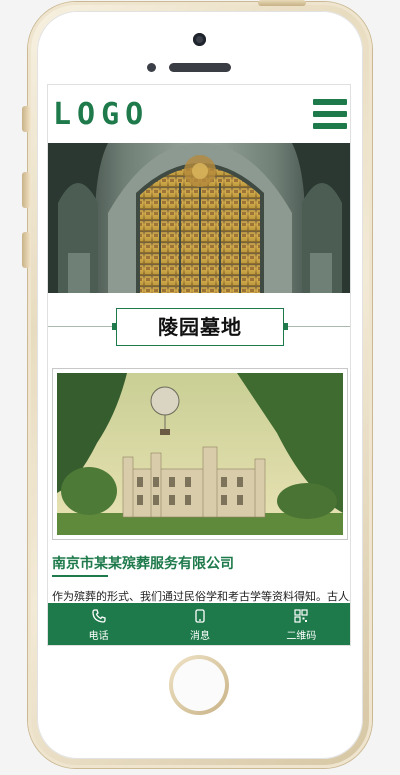 This screenshot has height=775, width=400. What do you see at coordinates (200, 67) in the screenshot?
I see `earpiece-speaker` at bounding box center [200, 67].